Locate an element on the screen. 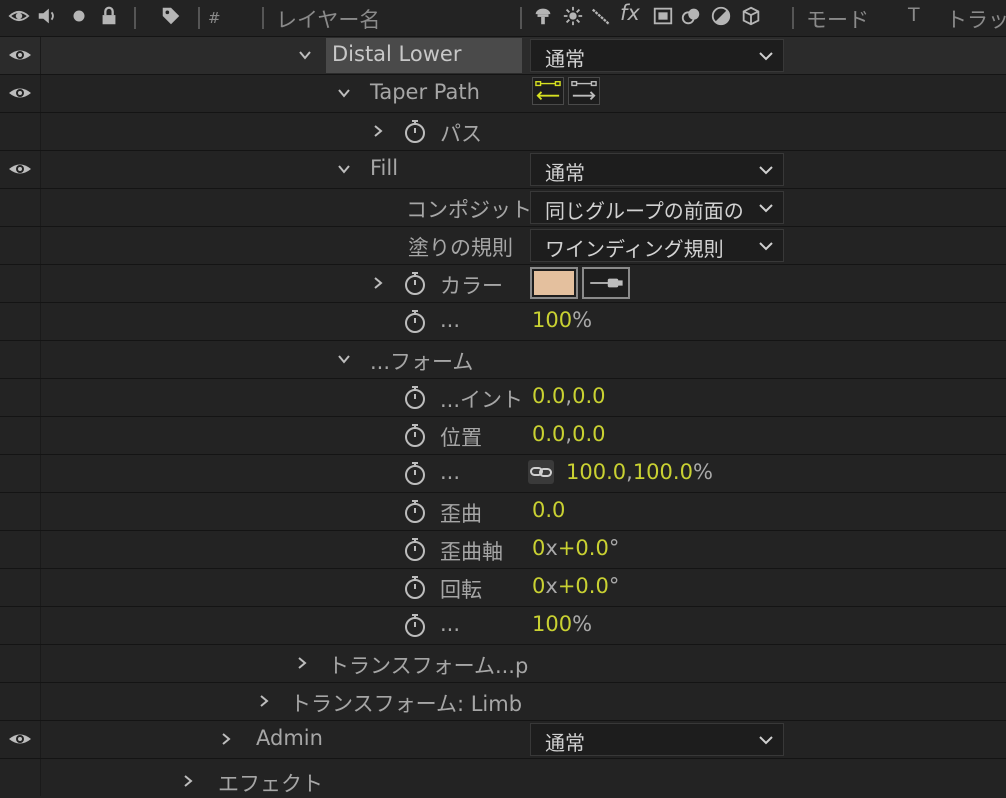 This screenshot has height=798, width=1006. lock-icon is located at coordinates (109, 16).